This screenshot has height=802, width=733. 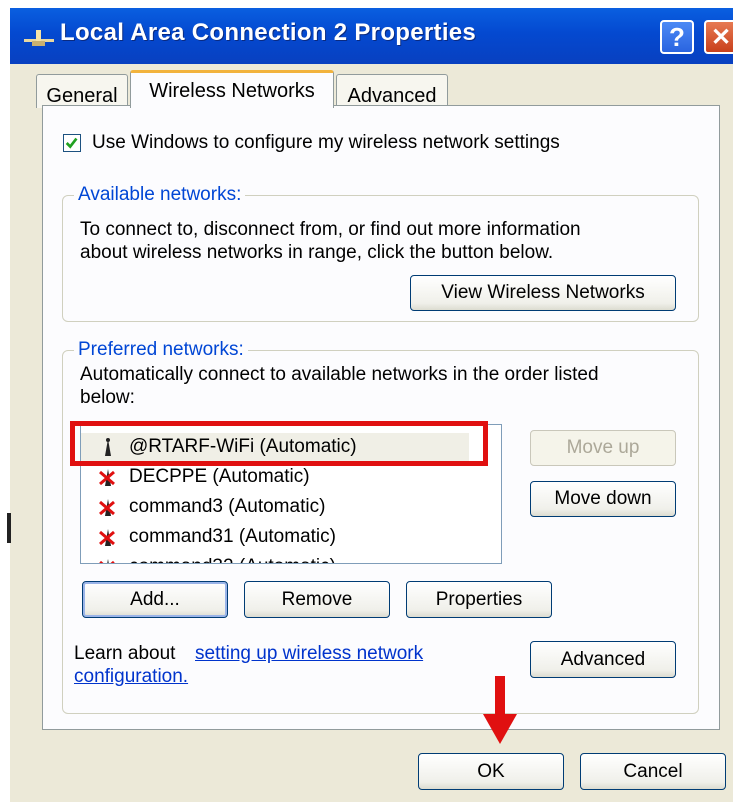 I want to click on window-title: Local Area Connection 2 Properties, so click(x=268, y=32).